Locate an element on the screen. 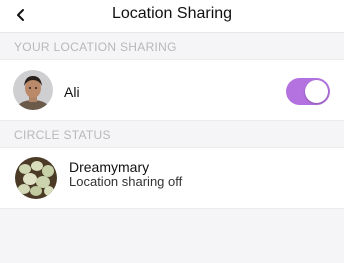  section-label-your-location: YOUR LOCATION SHARING is located at coordinates (95, 47).